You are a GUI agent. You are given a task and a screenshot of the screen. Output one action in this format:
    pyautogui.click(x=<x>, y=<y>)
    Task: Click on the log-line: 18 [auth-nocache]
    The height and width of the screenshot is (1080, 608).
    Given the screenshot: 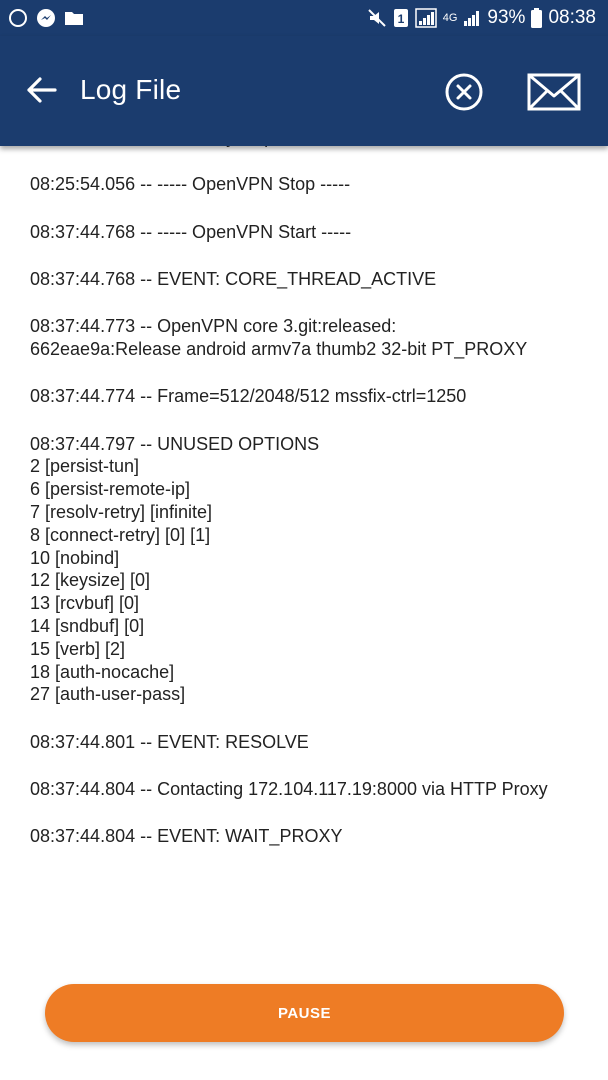 What is the action you would take?
    pyautogui.click(x=102, y=671)
    